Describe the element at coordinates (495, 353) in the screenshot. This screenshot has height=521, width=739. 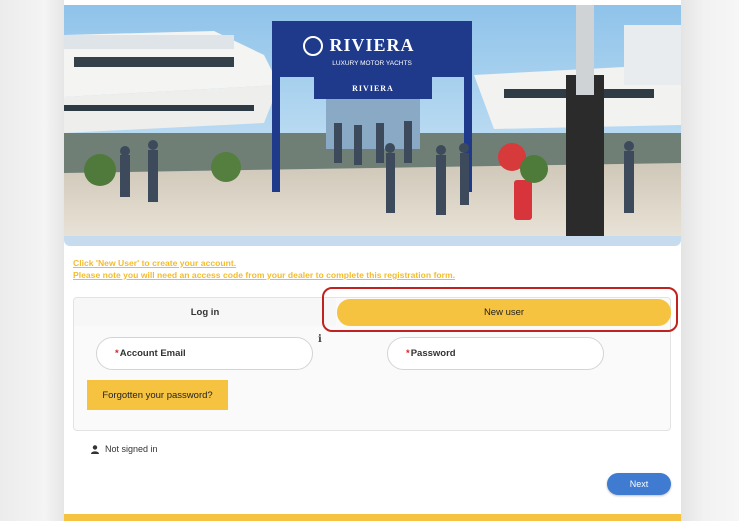
I see `password-field: * Password` at that location.